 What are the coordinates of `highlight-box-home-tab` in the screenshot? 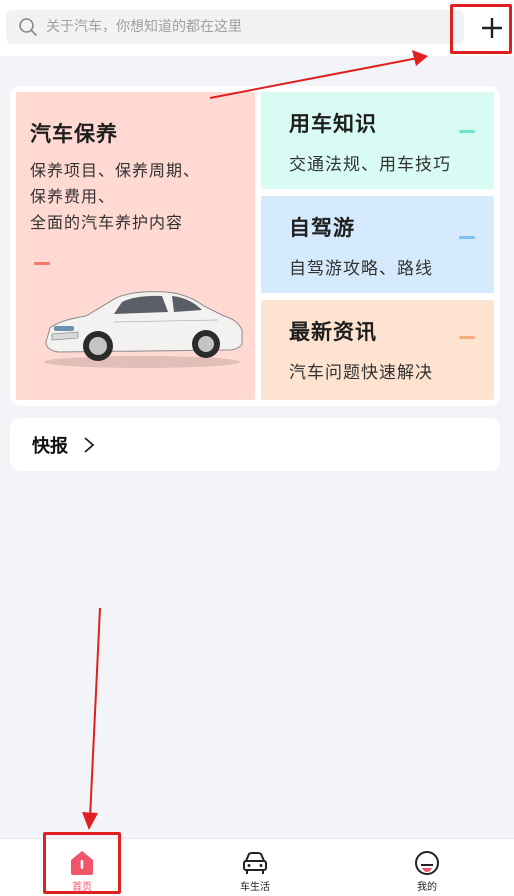 It's located at (82, 863).